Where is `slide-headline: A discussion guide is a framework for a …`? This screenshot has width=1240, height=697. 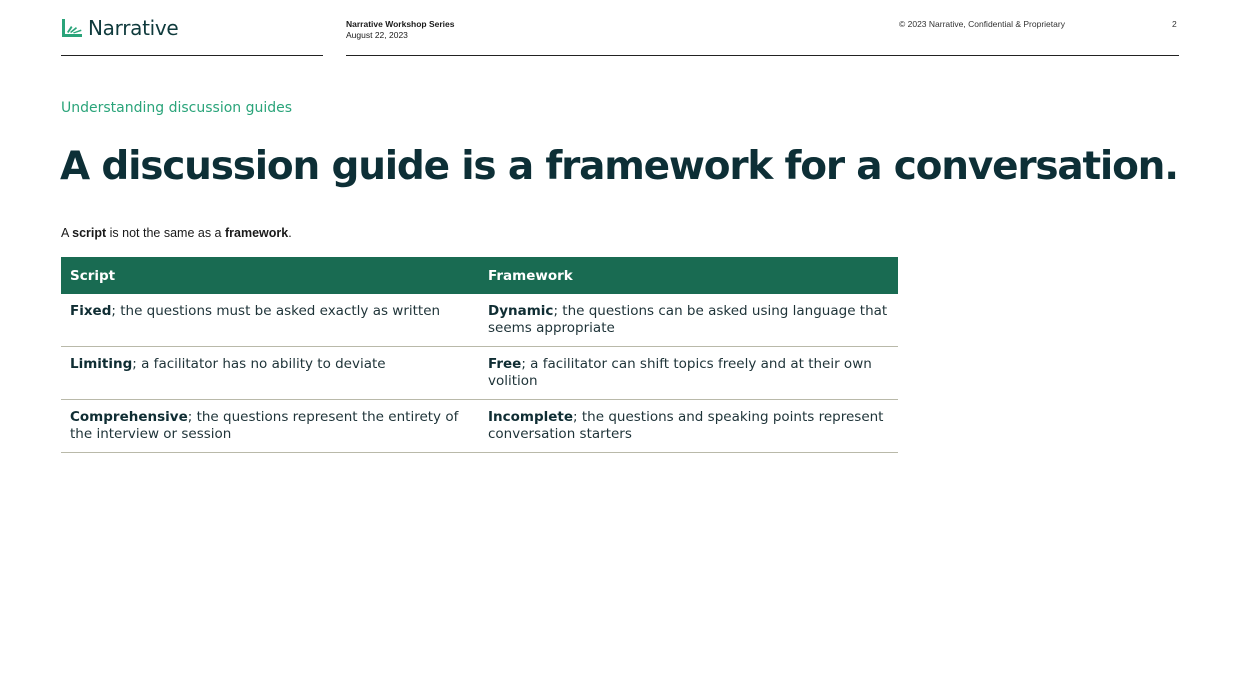
slide-headline: A discussion guide is a framework for a … is located at coordinates (619, 166).